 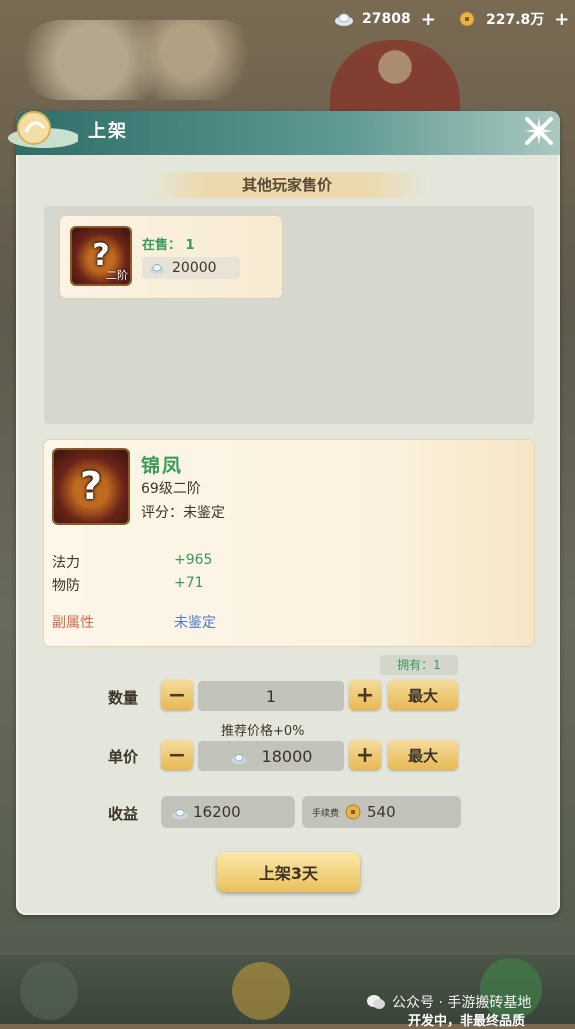 What do you see at coordinates (423, 755) in the screenshot?
I see `price-max-button: 最大` at bounding box center [423, 755].